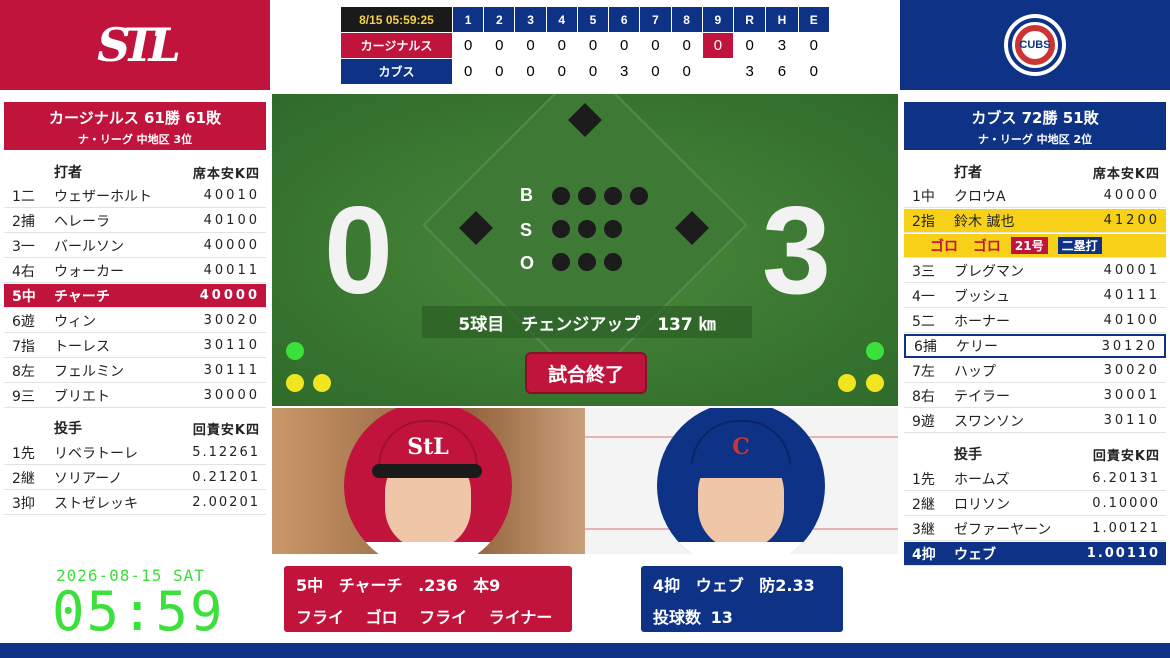  I want to click on inning-header: 1, so click(468, 19).